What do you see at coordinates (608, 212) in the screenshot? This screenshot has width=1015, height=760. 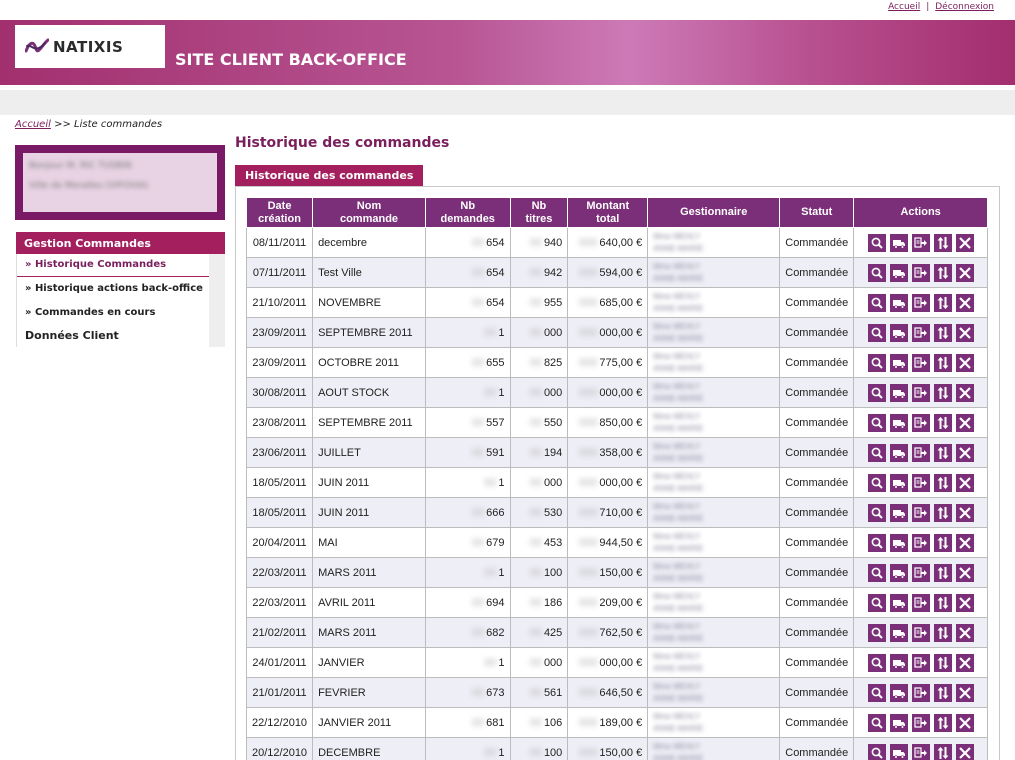 I see `col-header-amount: Montant total` at bounding box center [608, 212].